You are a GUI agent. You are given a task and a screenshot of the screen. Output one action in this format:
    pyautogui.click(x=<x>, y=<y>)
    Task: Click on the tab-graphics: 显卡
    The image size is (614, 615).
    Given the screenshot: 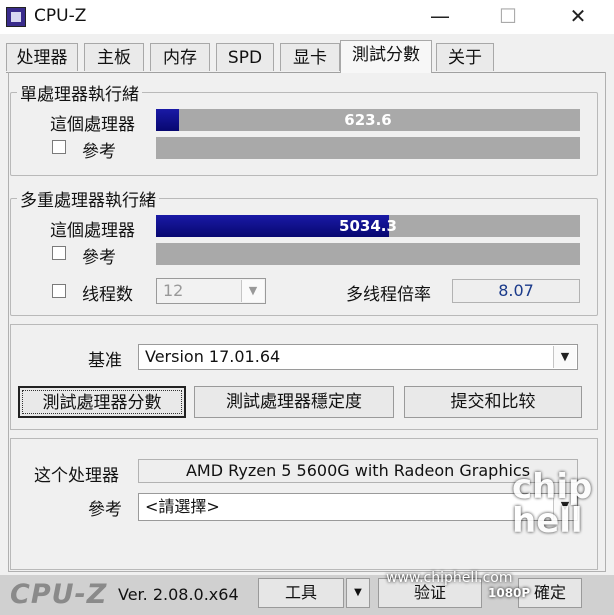 What is the action you would take?
    pyautogui.click(x=310, y=57)
    